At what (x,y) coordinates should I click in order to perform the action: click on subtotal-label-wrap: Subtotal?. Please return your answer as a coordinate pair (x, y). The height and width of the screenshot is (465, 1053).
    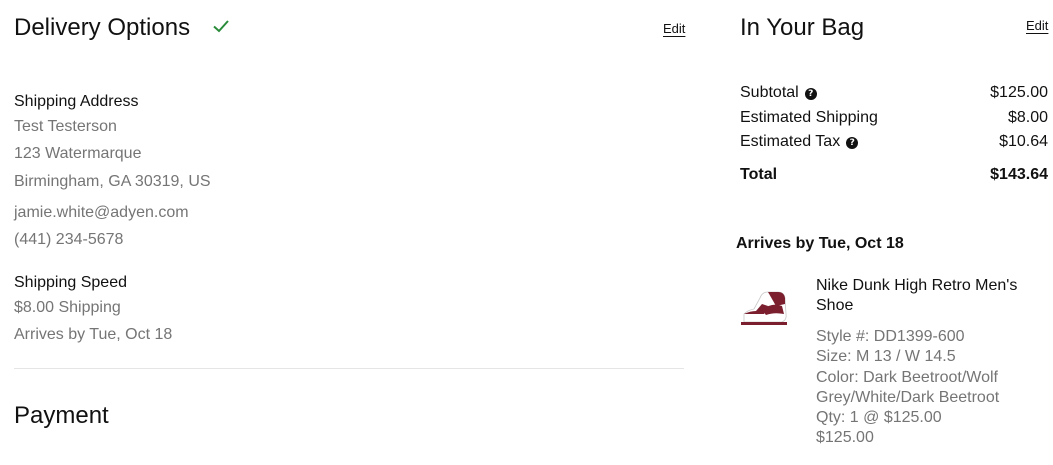
    Looking at the image, I should click on (778, 93).